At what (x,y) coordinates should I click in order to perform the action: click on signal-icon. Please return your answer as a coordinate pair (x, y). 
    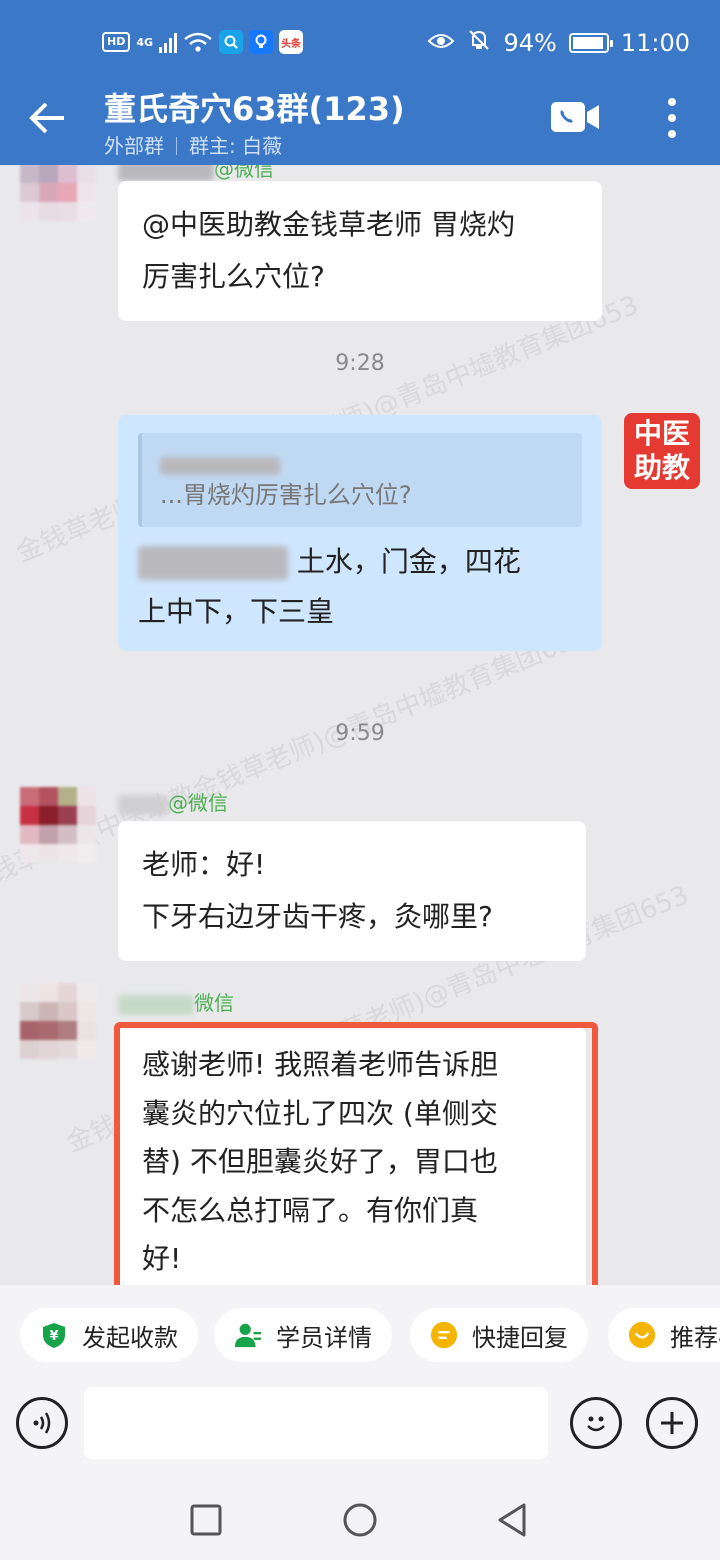
    Looking at the image, I should click on (168, 42).